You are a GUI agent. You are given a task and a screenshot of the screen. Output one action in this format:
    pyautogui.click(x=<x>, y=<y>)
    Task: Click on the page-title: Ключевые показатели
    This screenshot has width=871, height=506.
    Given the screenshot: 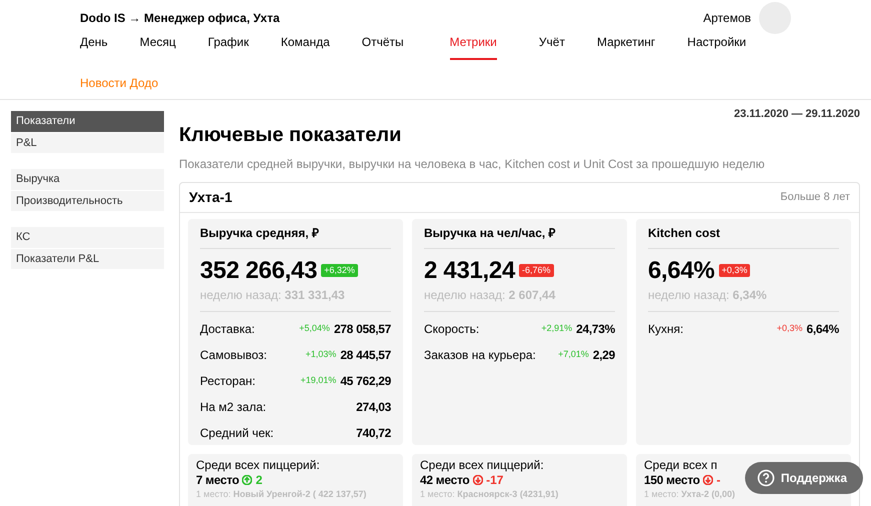 What is the action you would take?
    pyautogui.click(x=290, y=134)
    